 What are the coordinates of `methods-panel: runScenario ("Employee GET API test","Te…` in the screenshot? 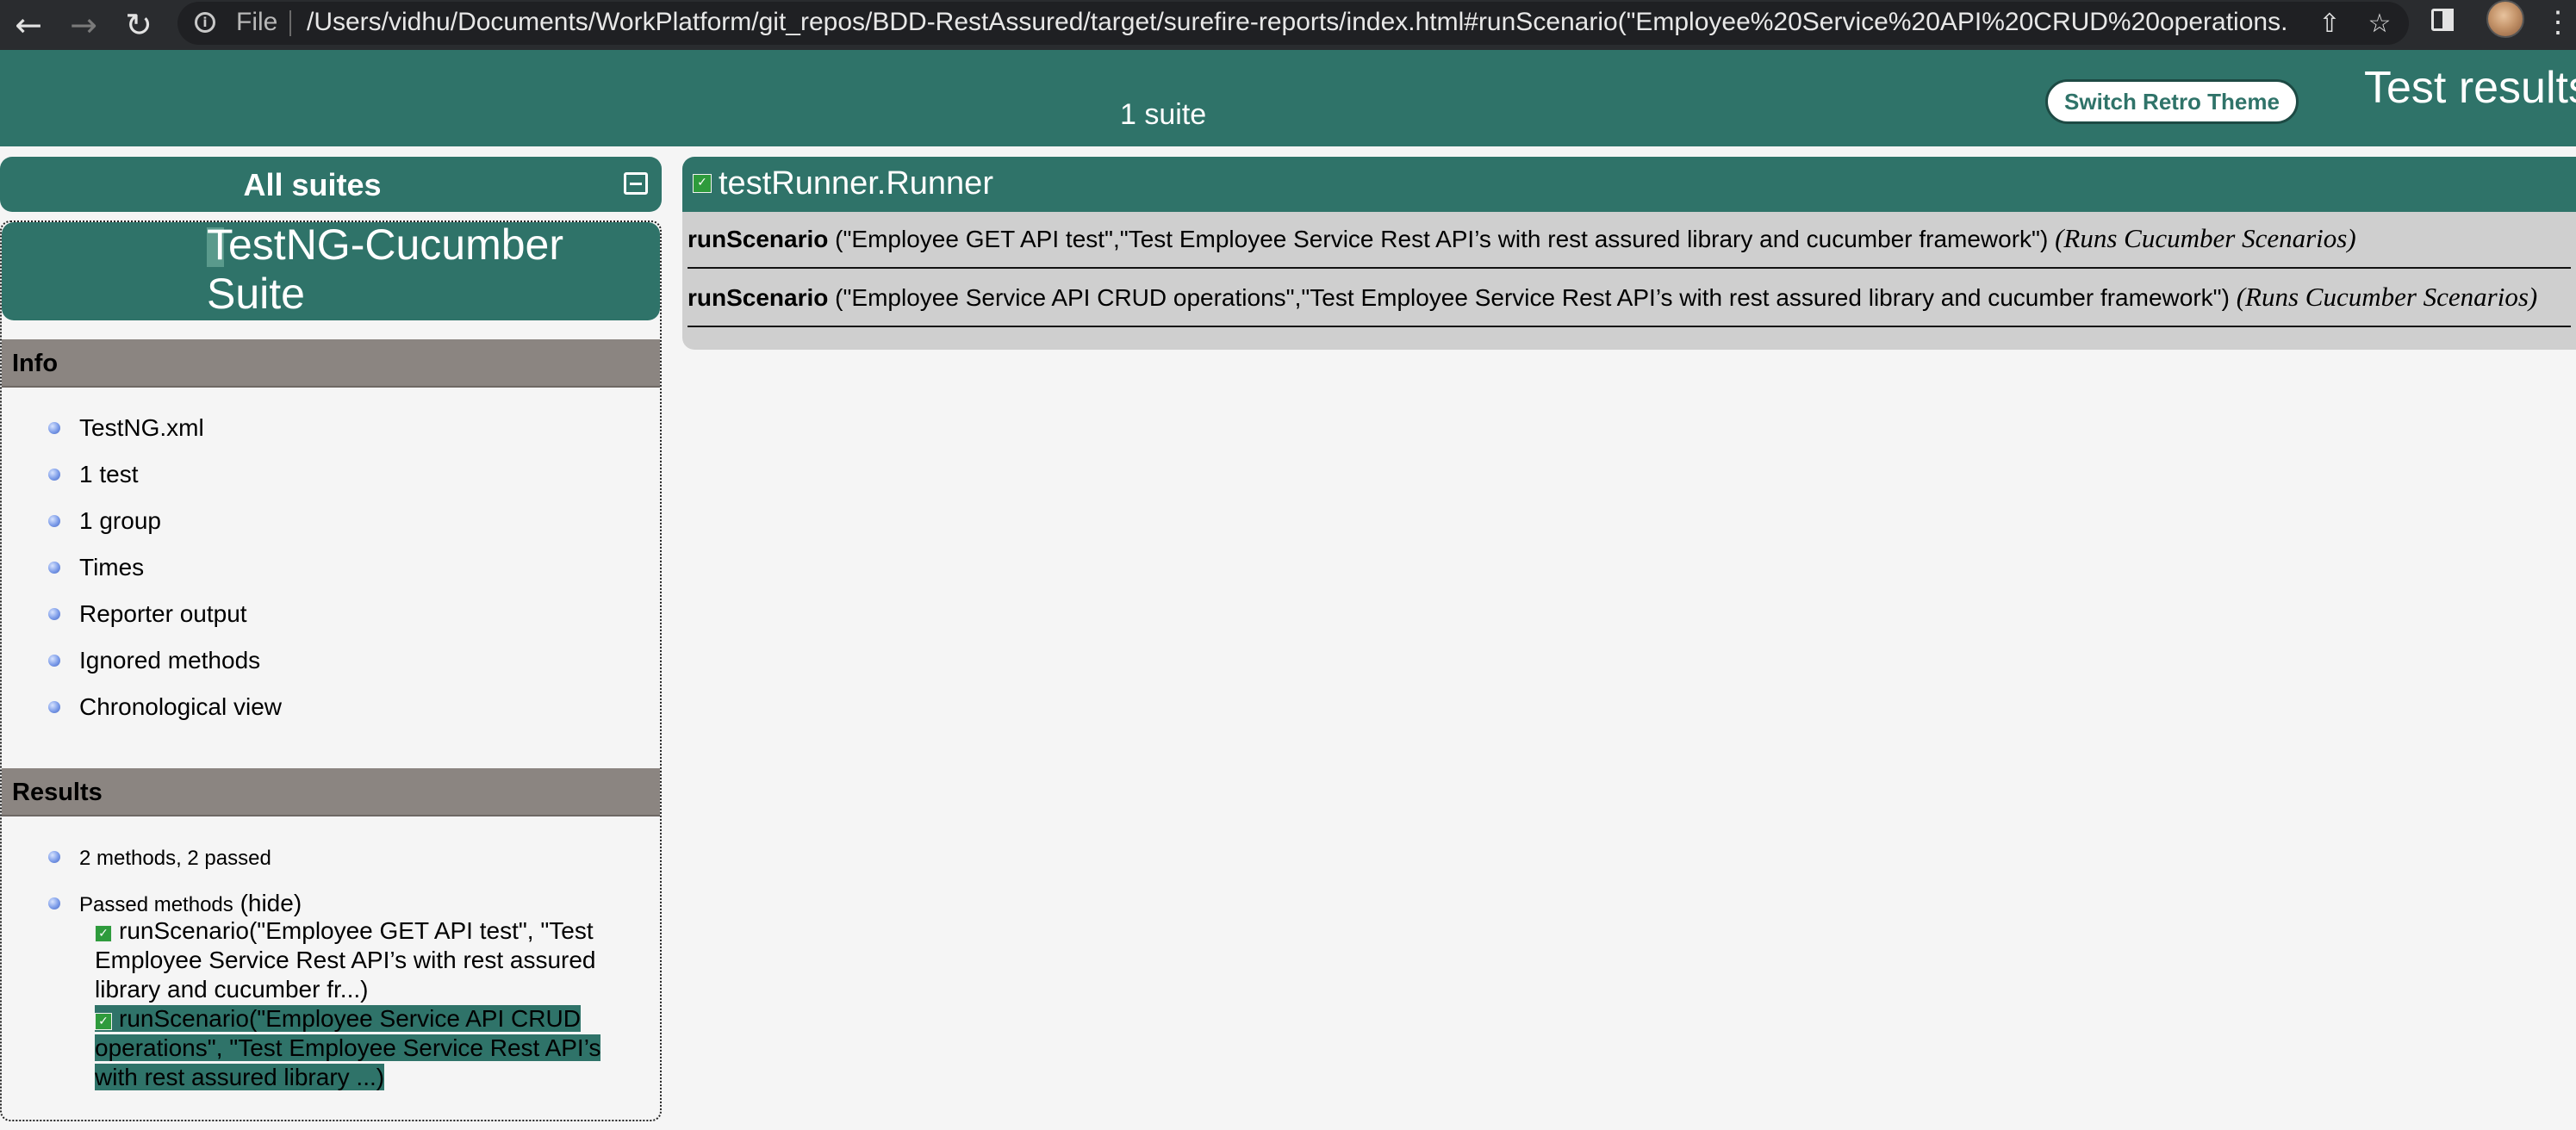 It's located at (1629, 281).